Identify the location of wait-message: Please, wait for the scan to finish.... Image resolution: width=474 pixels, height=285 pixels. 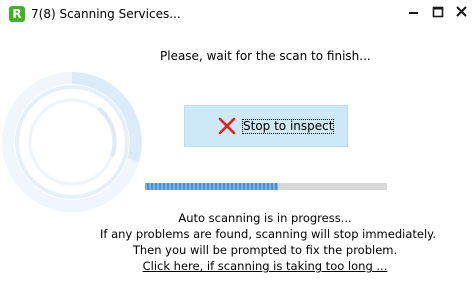
(265, 56).